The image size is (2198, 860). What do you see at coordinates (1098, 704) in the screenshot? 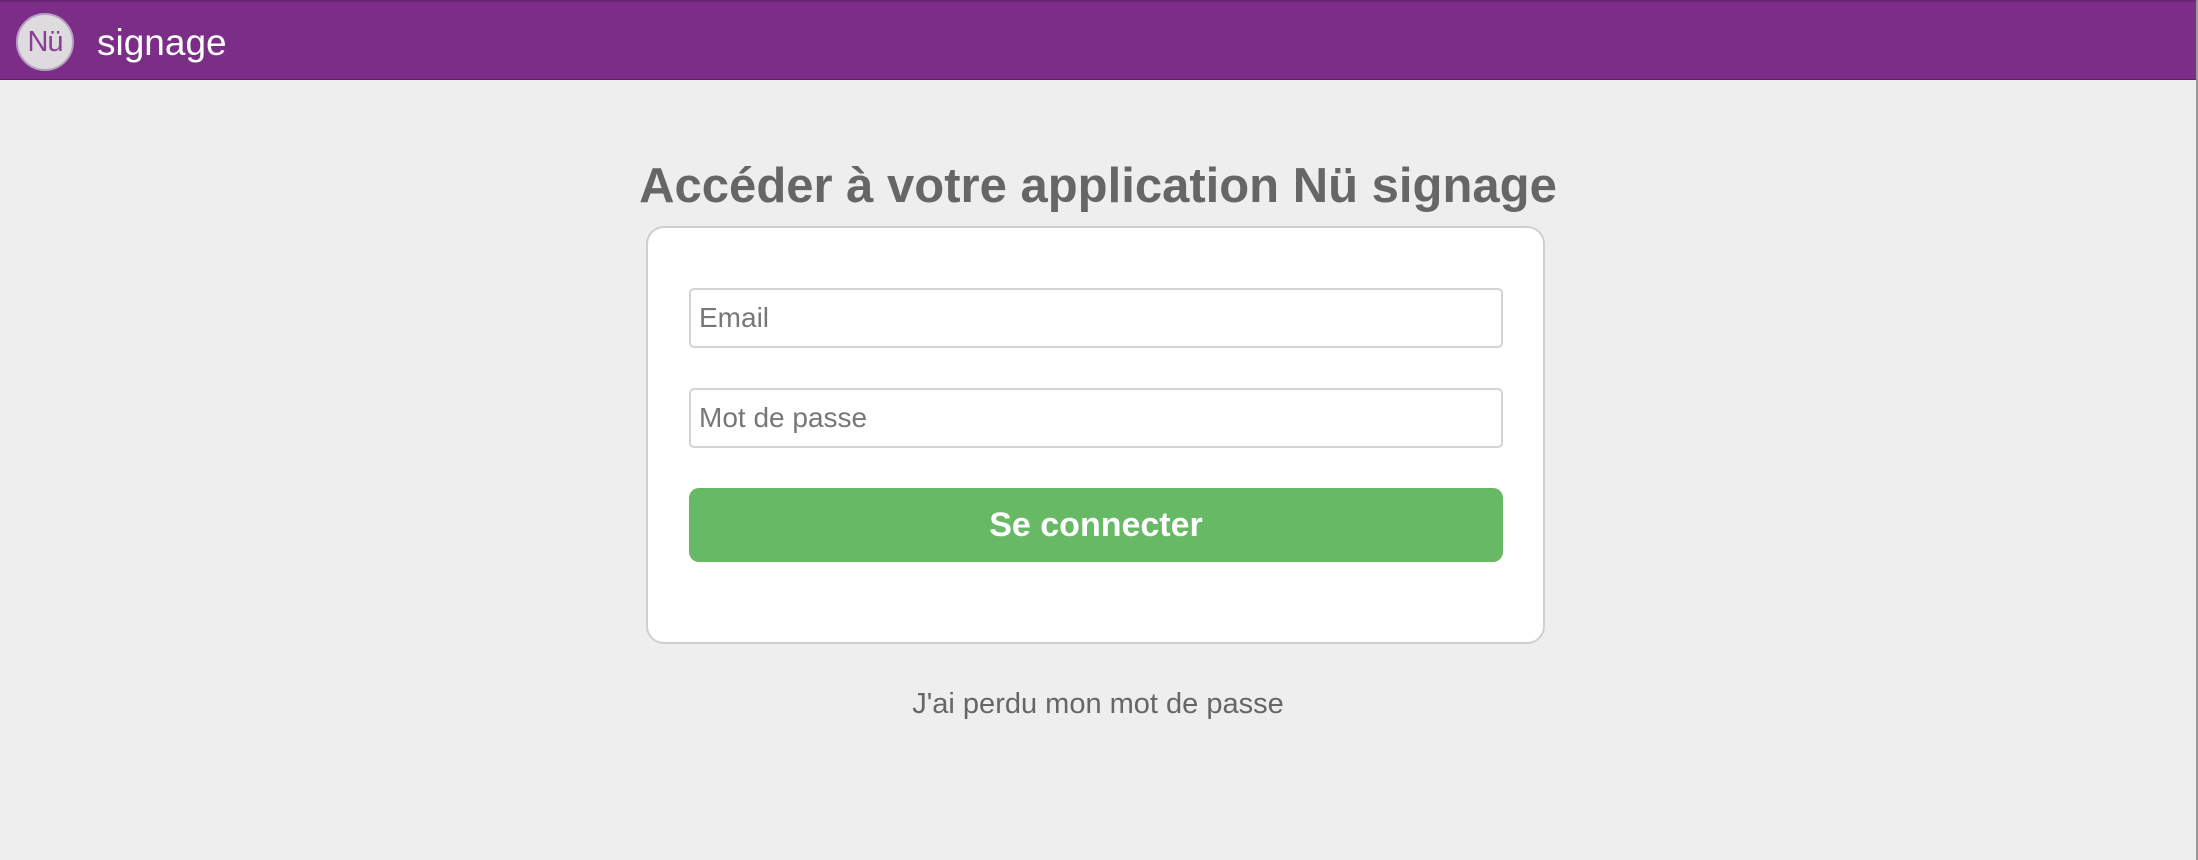
I see `forgot-password-link: J'ai perdu mon mot de passe` at bounding box center [1098, 704].